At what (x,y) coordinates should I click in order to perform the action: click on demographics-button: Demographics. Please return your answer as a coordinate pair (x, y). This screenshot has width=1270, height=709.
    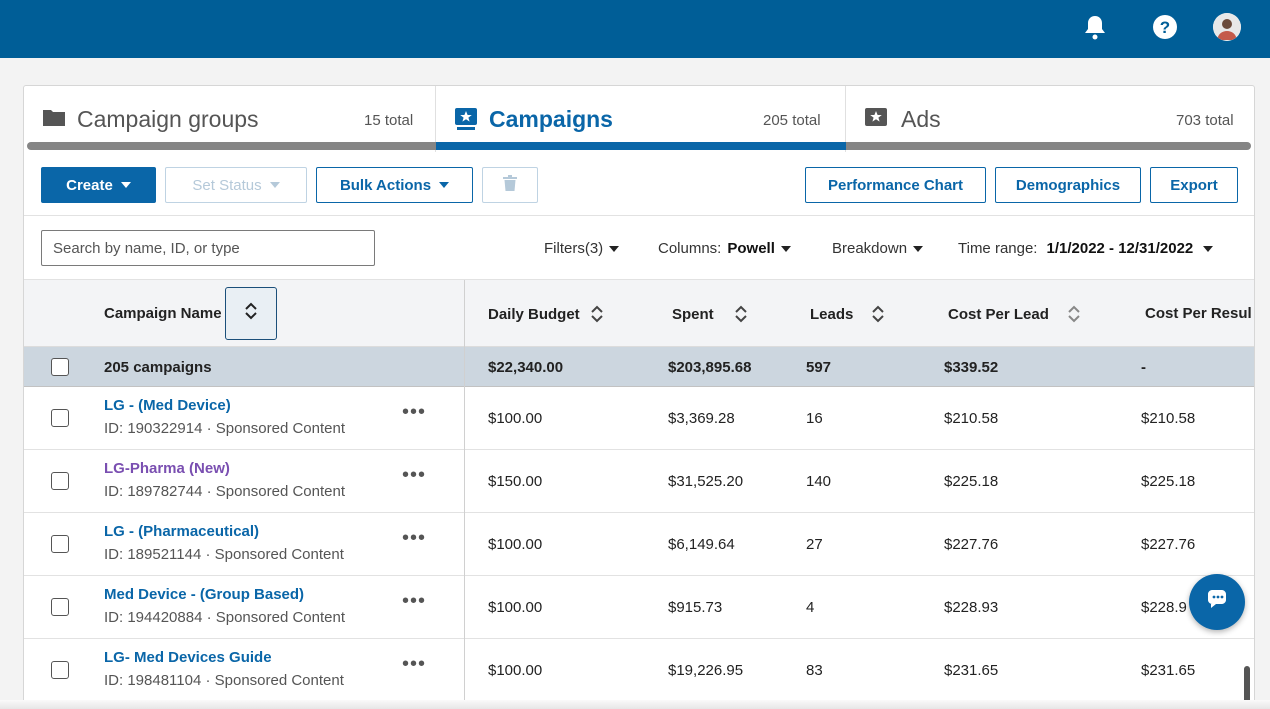
    Looking at the image, I should click on (1068, 185).